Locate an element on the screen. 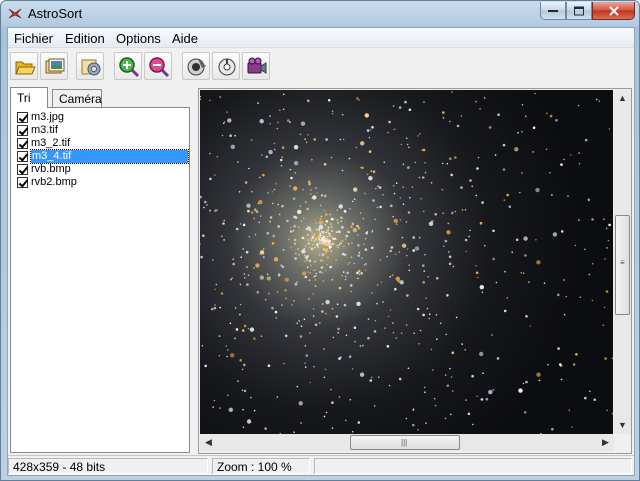 The width and height of the screenshot is (640, 481). close-button is located at coordinates (613, 11).